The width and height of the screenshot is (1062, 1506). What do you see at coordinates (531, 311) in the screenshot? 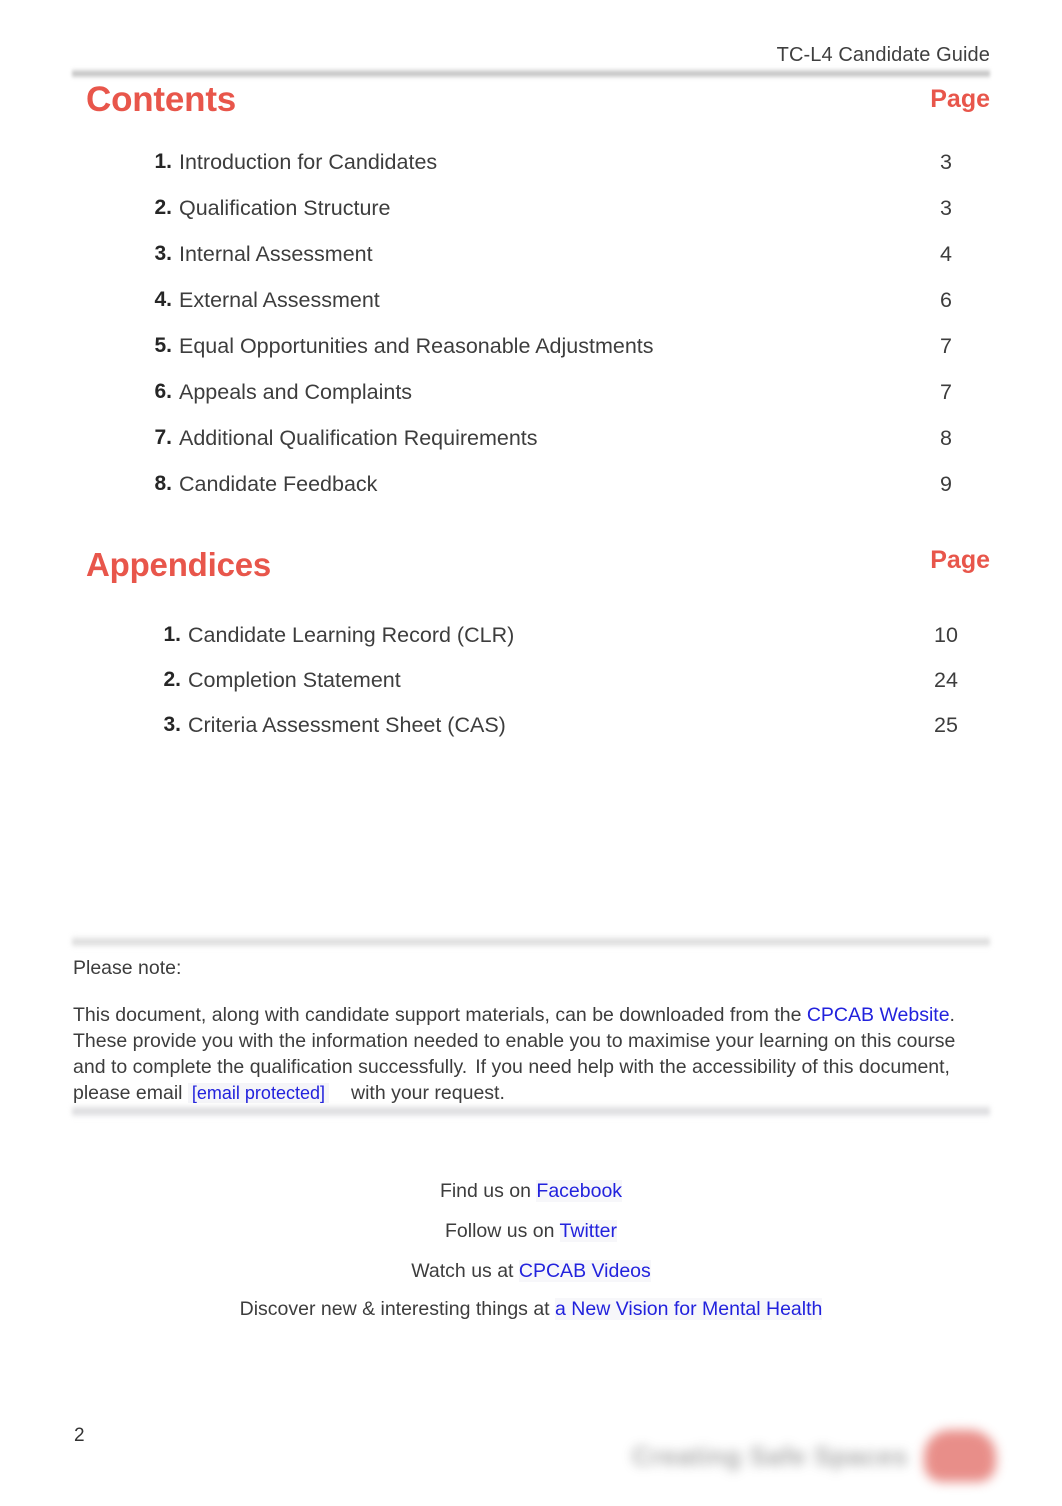
I see `list-item: 4. External Assessment 6` at bounding box center [531, 311].